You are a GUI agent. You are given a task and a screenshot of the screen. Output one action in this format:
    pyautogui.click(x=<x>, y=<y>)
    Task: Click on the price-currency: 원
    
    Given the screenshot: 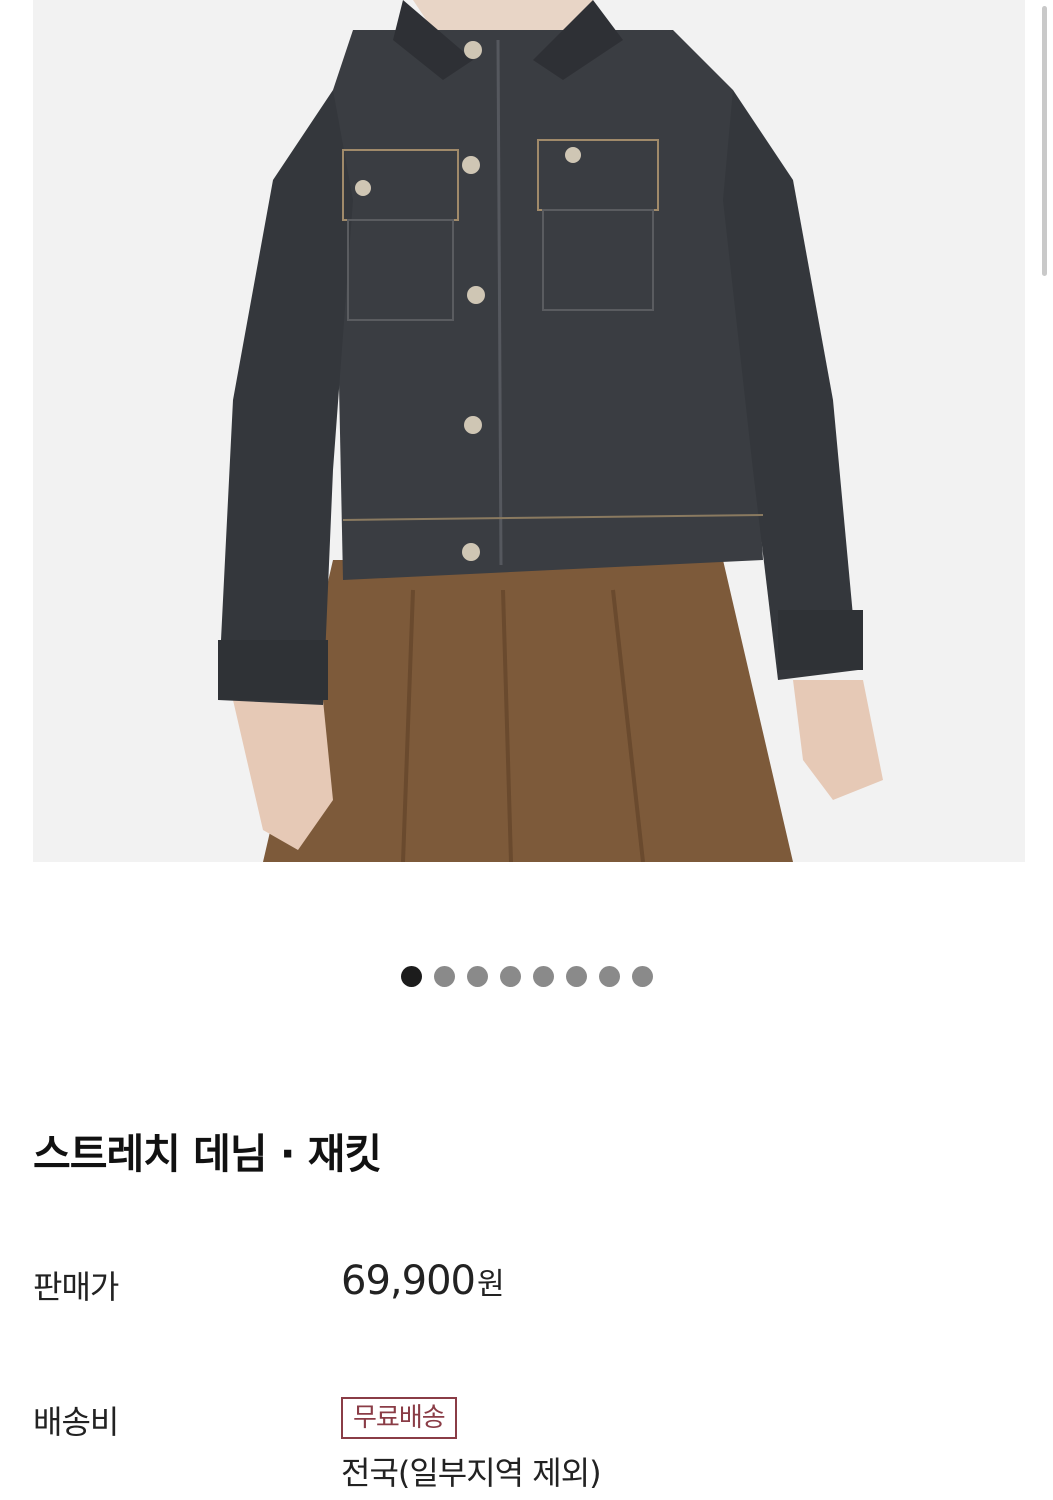 What is the action you would take?
    pyautogui.click(x=490, y=1284)
    